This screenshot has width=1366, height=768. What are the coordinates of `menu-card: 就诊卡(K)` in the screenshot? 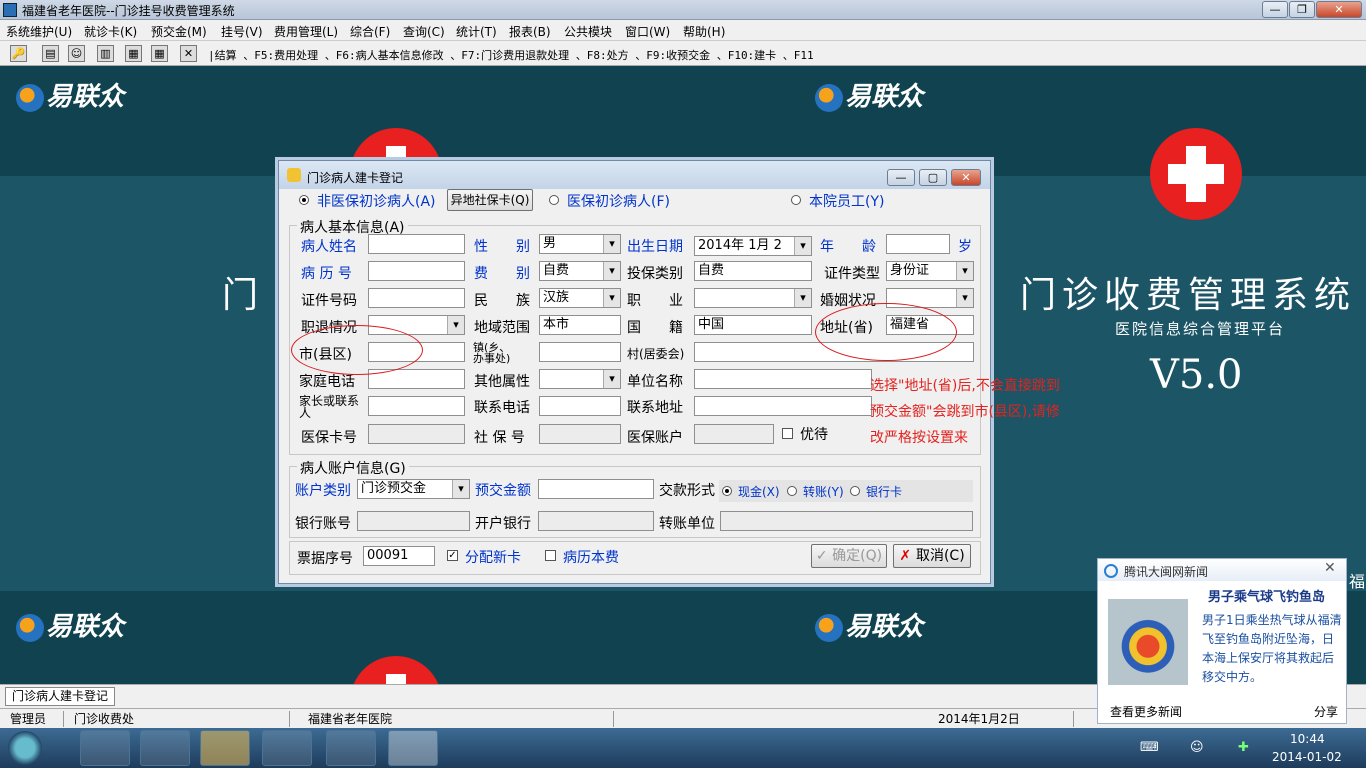 It's located at (110, 31).